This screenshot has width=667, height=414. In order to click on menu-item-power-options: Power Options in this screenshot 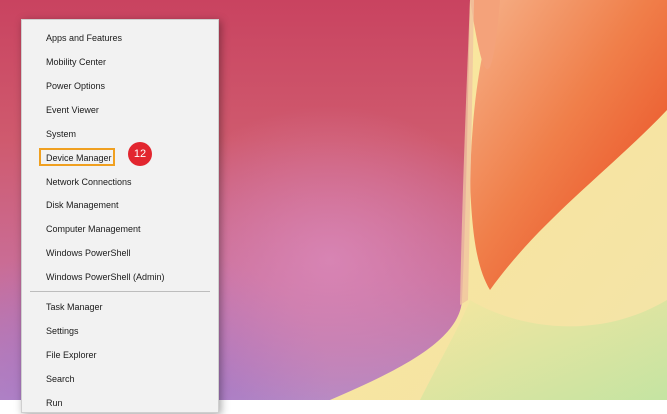, I will do `click(120, 86)`.